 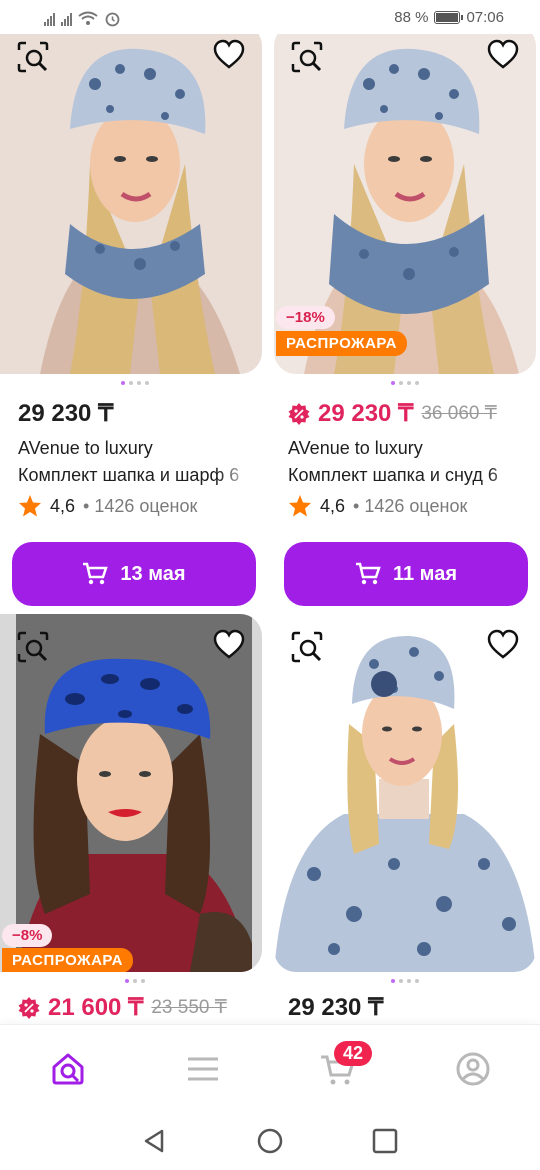 What do you see at coordinates (155, 1141) in the screenshot?
I see `back-icon` at bounding box center [155, 1141].